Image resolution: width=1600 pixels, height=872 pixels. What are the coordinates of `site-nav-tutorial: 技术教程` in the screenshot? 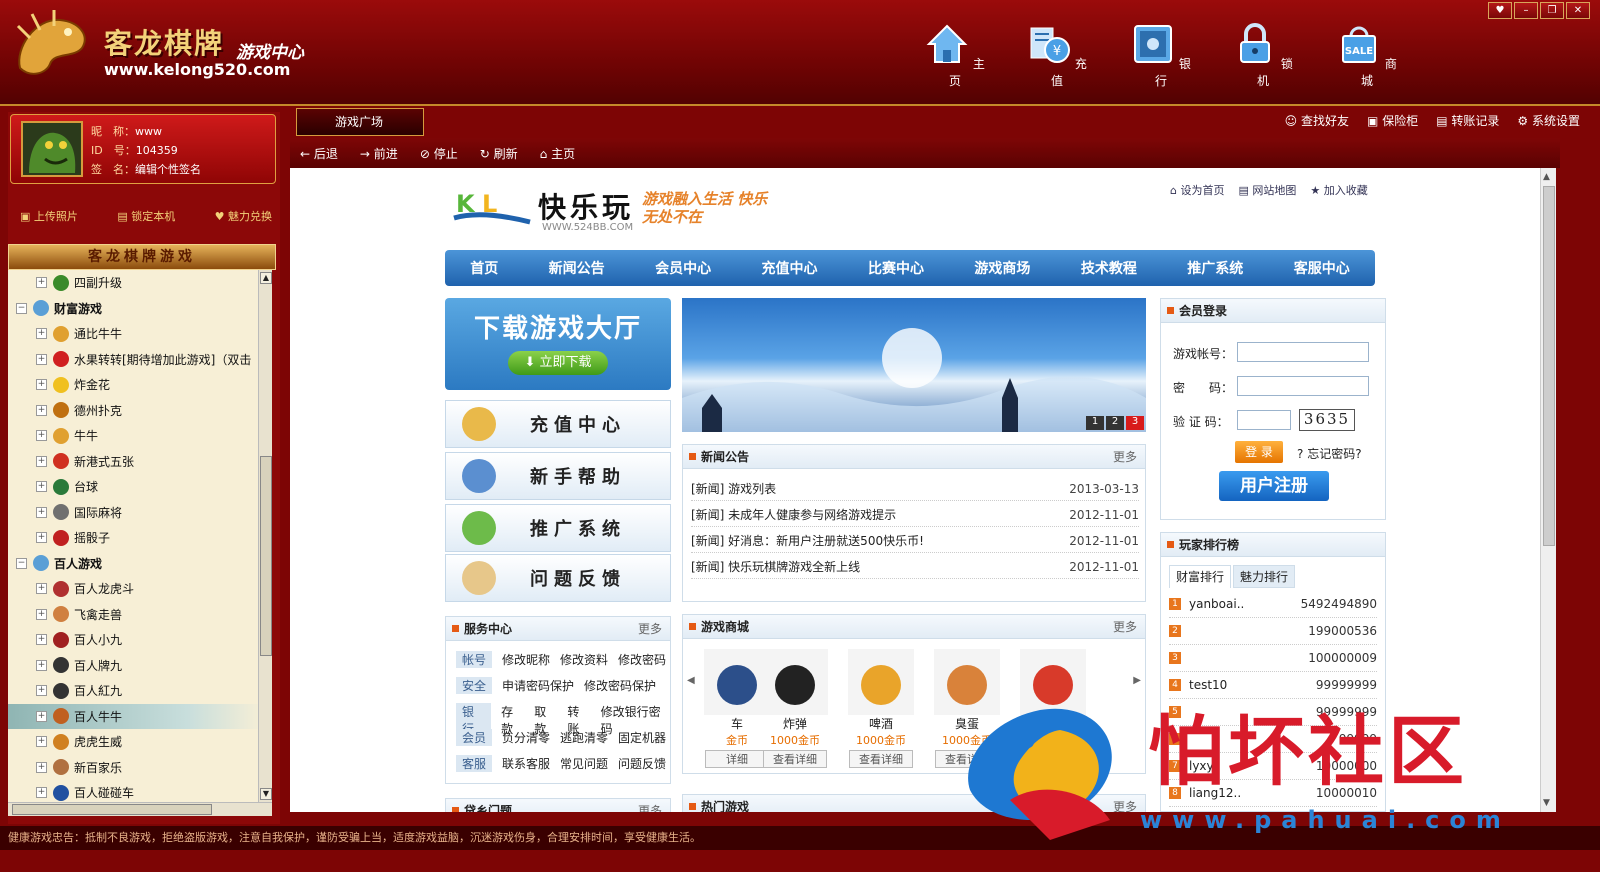 It's located at (1109, 268).